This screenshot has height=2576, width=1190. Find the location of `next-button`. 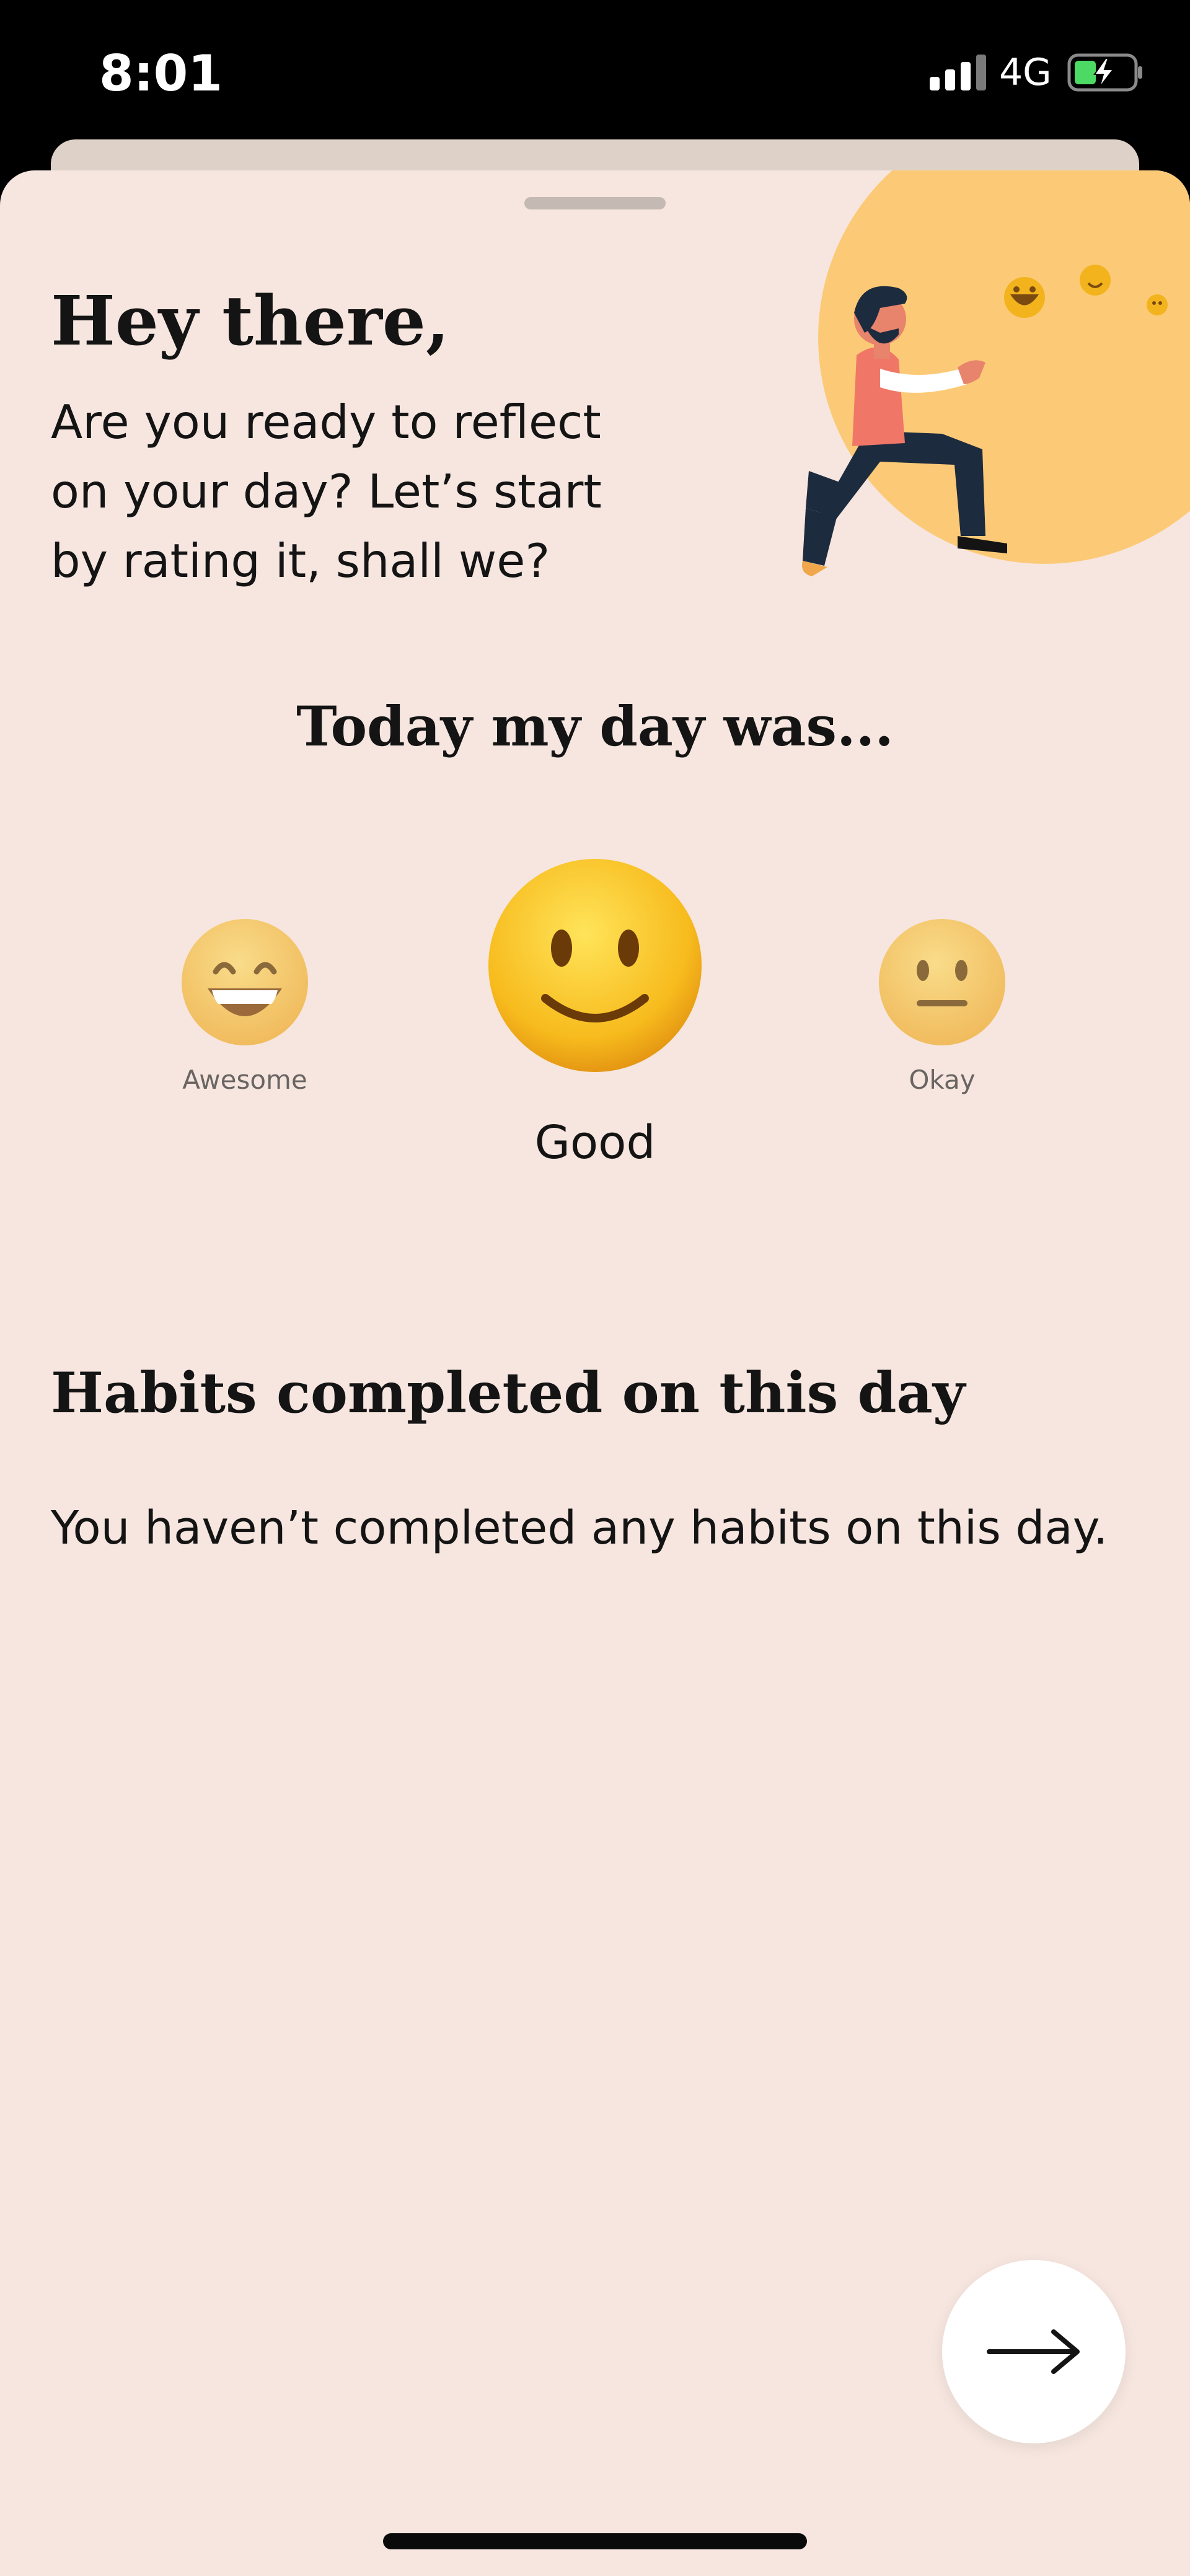

next-button is located at coordinates (1034, 2351).